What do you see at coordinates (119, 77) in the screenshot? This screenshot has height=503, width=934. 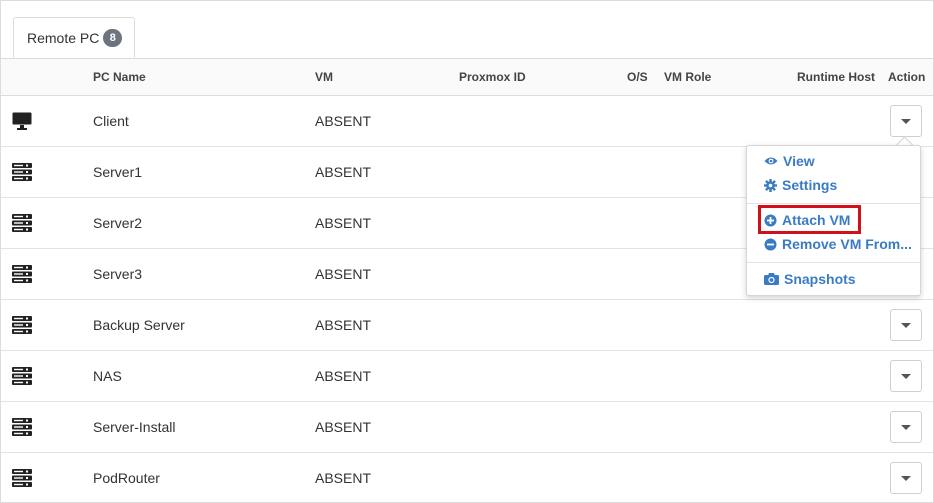 I see `column-header-pc-name: PC Name` at bounding box center [119, 77].